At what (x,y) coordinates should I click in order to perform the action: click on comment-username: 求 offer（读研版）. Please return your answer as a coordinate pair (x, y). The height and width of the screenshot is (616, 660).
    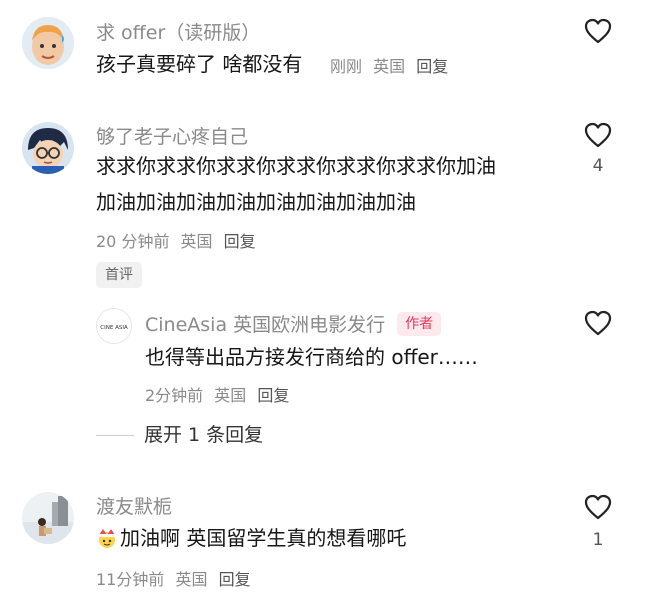
    Looking at the image, I should click on (178, 31).